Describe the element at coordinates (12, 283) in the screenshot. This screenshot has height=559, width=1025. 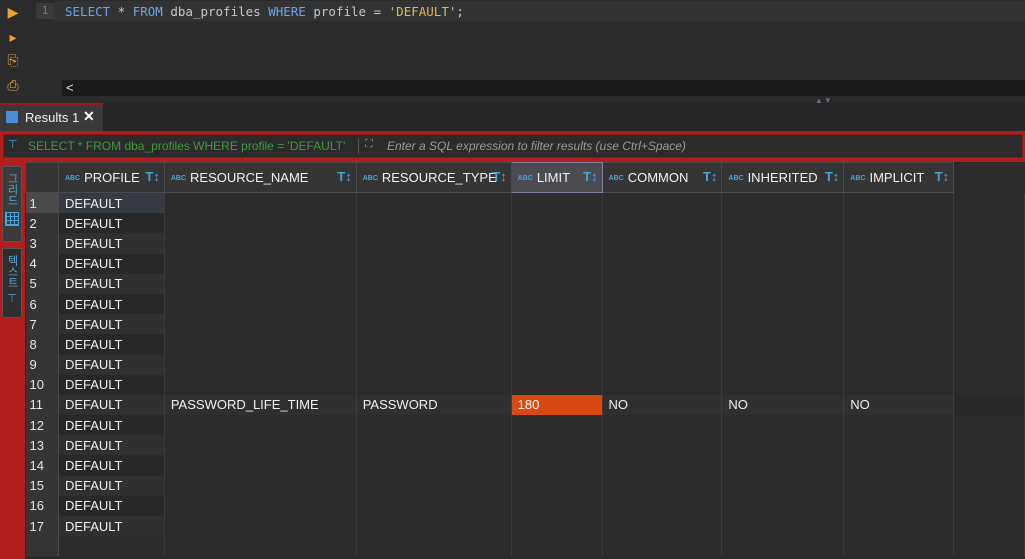
I see `text-view-button: 텍스트 ⊤` at that location.